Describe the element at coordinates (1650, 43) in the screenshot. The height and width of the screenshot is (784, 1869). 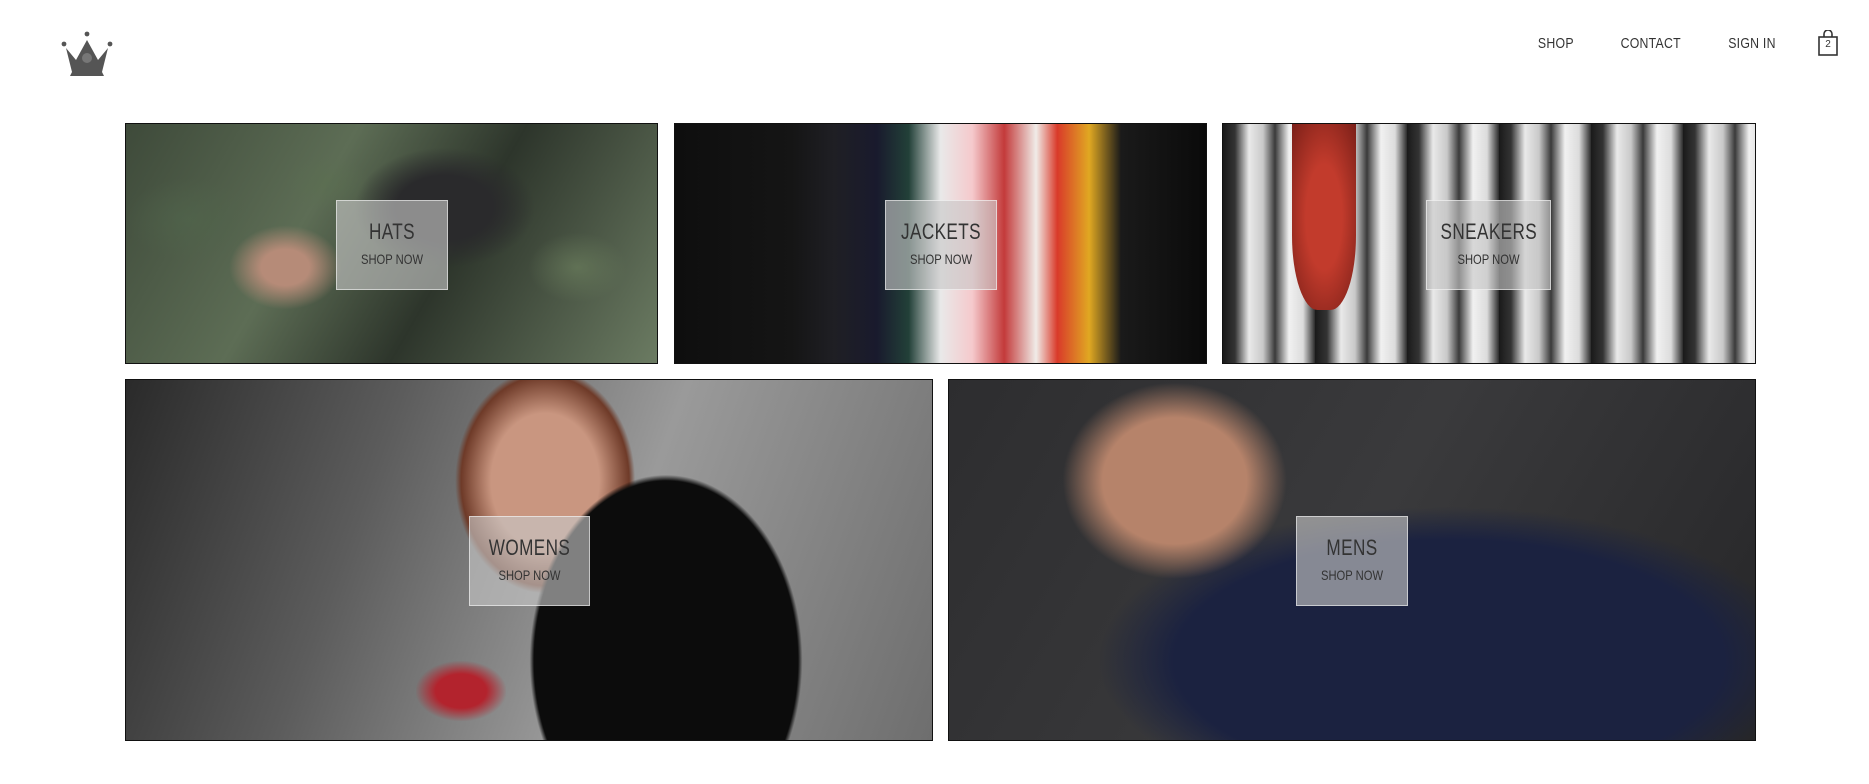
I see `nav-contact-link: CONTACT` at that location.